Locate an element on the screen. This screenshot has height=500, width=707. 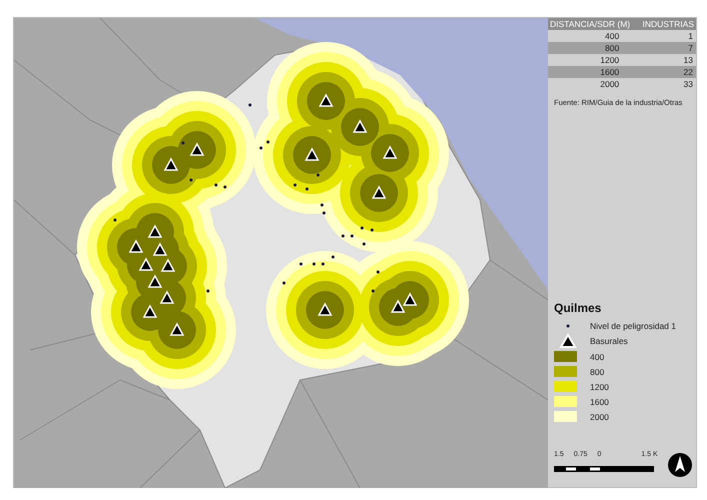
legend-label: 1200 is located at coordinates (599, 387).